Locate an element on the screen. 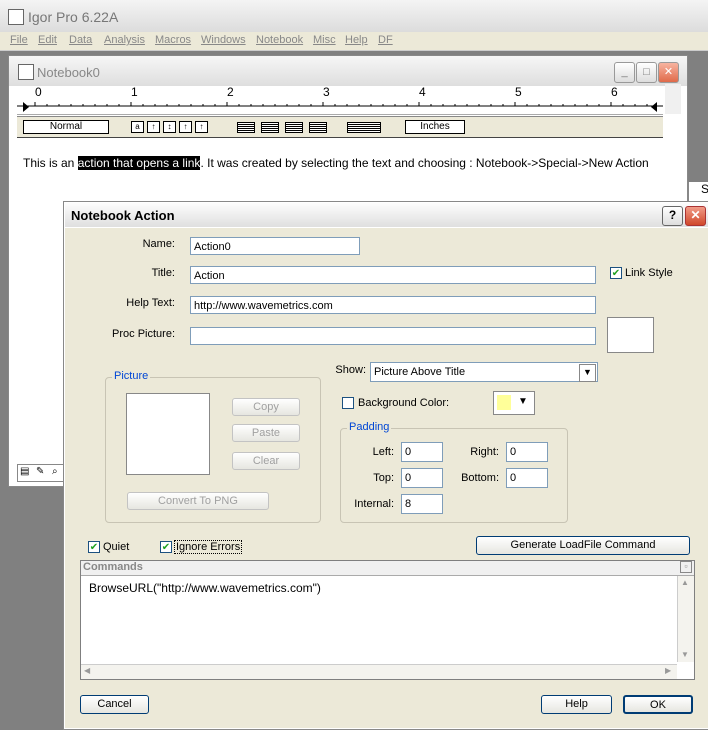  ok-button: OK is located at coordinates (658, 704).